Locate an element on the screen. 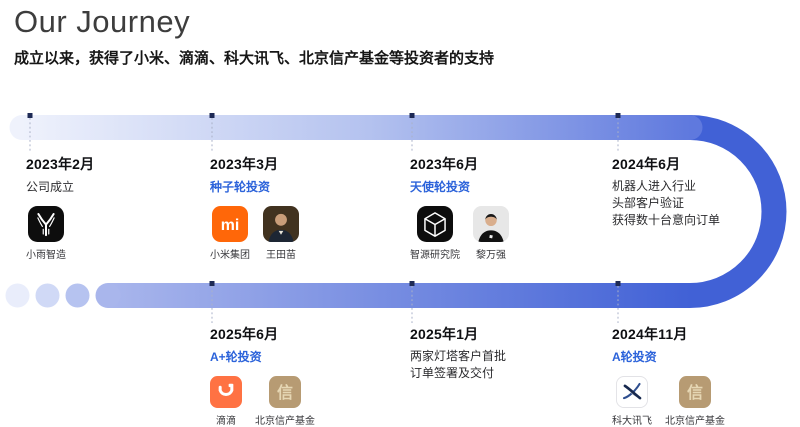 This screenshot has width=800, height=427. xiaomi-logo-icon: mi is located at coordinates (230, 224).